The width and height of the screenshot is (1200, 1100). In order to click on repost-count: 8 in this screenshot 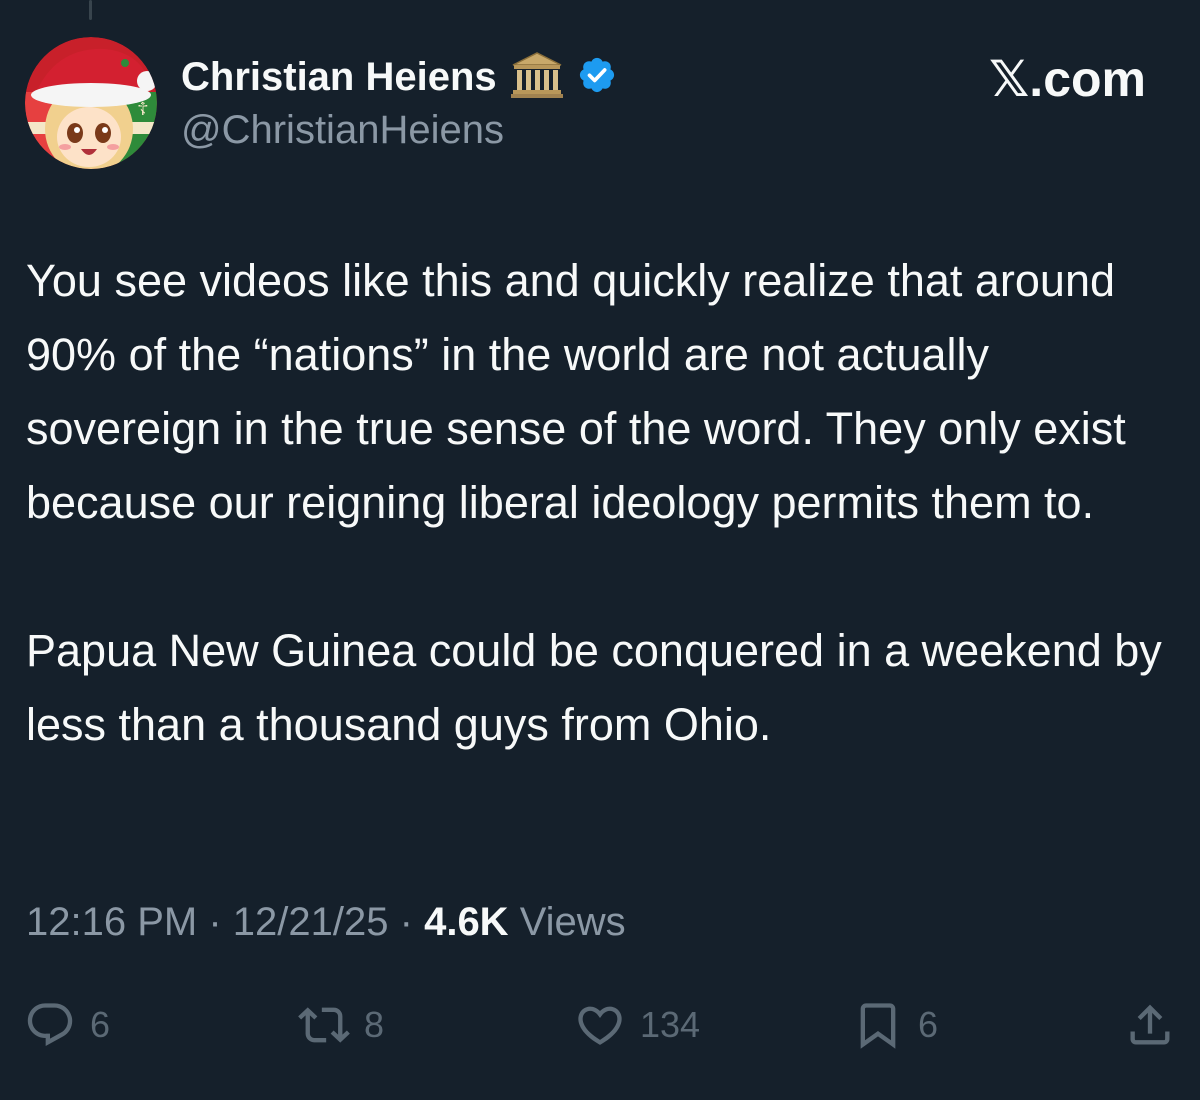, I will do `click(374, 1024)`.